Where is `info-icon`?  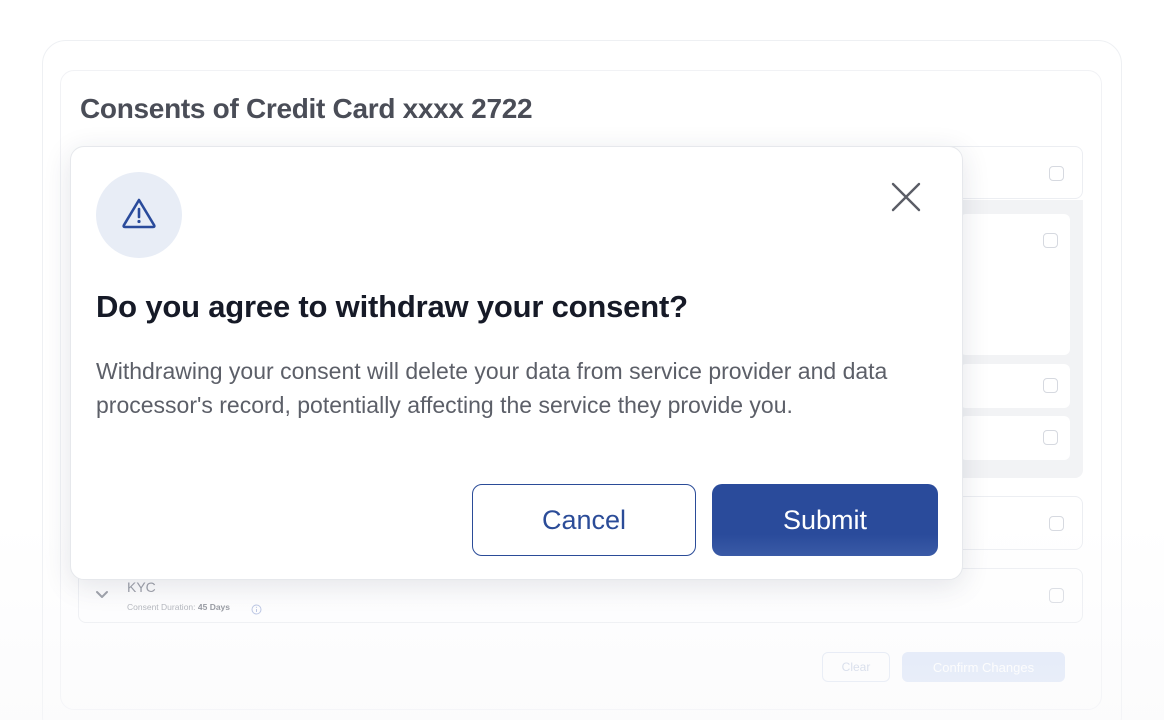
info-icon is located at coordinates (256, 611).